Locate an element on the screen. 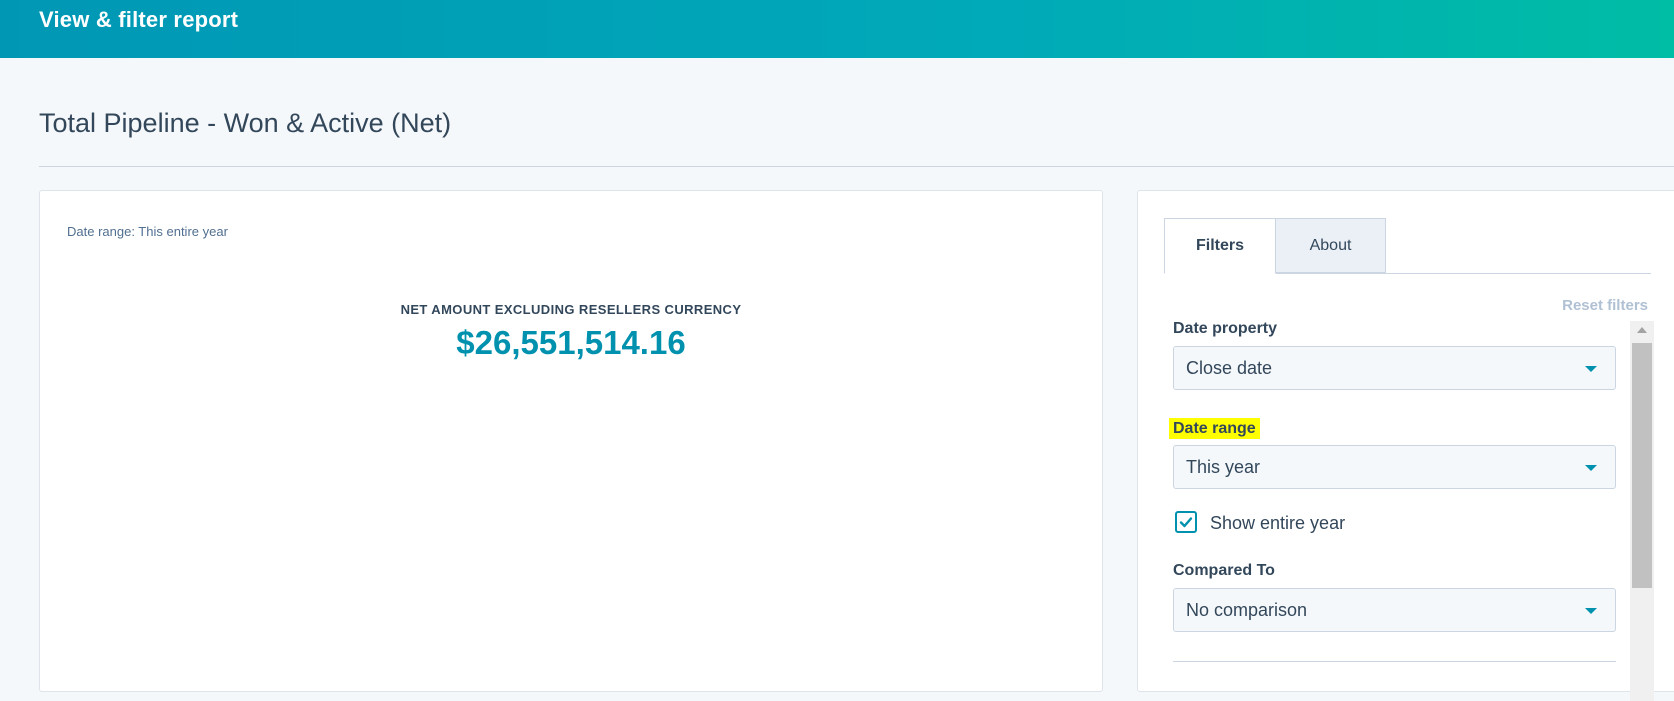 The image size is (1674, 701). report-title: Total Pipeline - Won & Active (Net) is located at coordinates (245, 123).